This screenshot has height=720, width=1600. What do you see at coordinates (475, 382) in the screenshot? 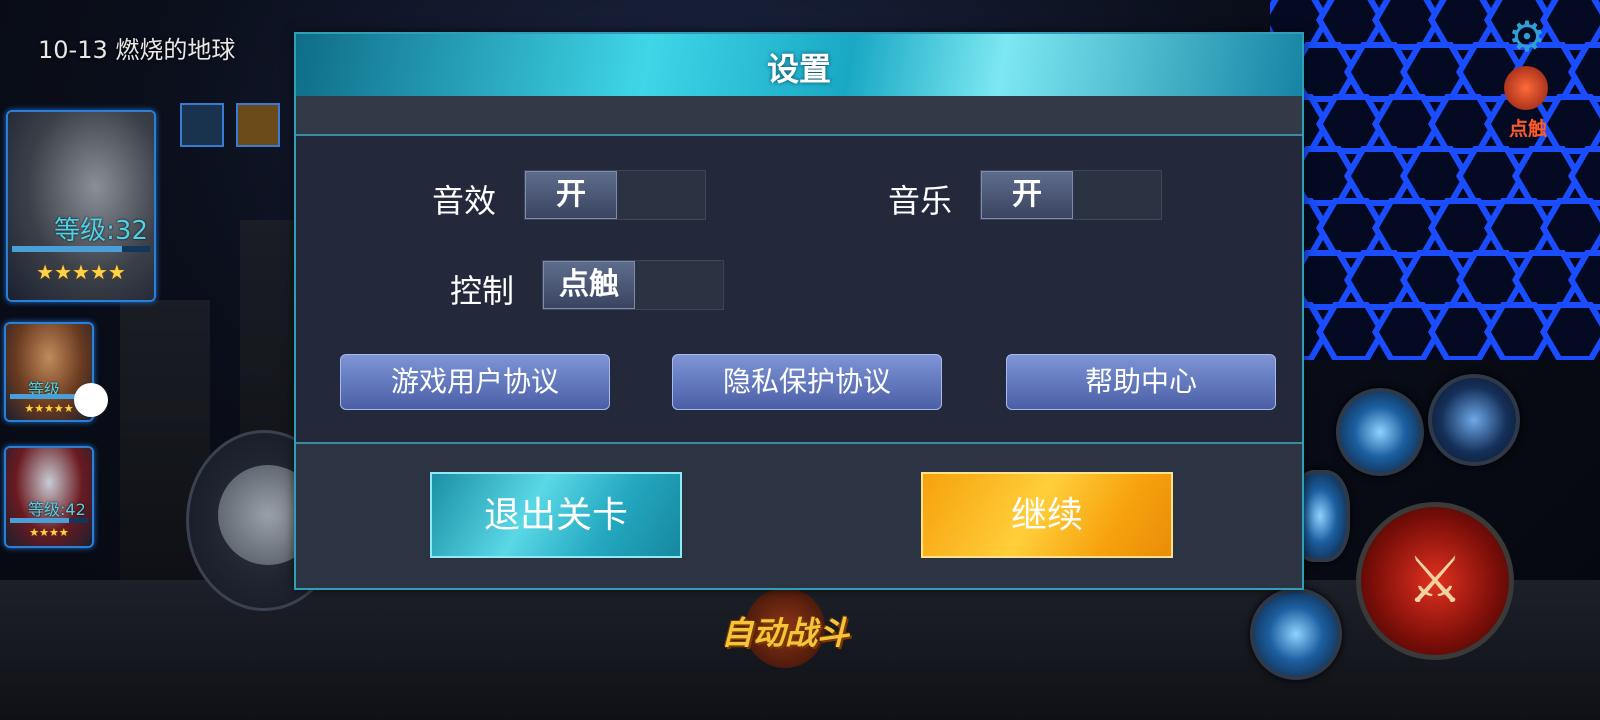
I see `user-agreement-button: 游戏用户协议` at bounding box center [475, 382].